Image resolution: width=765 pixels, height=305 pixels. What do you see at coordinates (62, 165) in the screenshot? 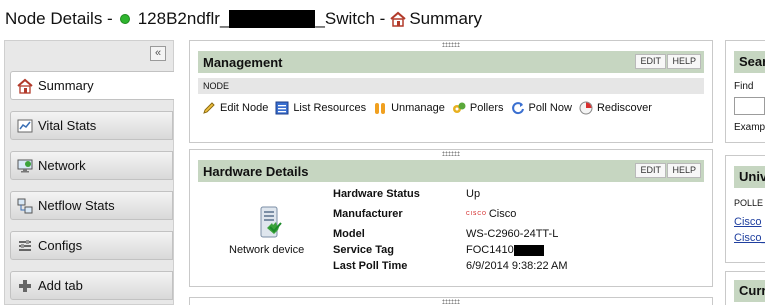
I see `tab-label: Network` at bounding box center [62, 165].